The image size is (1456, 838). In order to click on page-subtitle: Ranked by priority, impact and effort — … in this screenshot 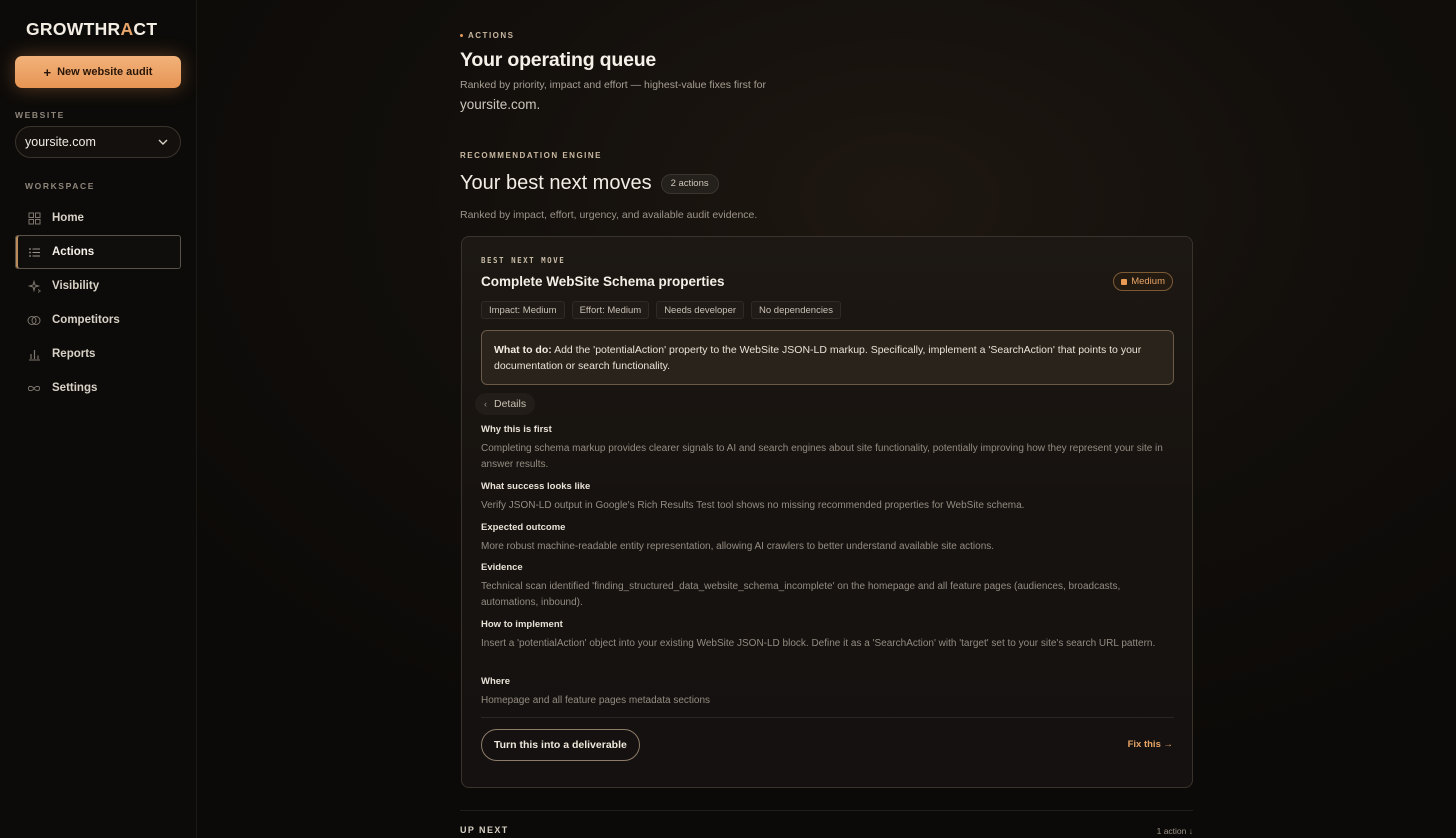, I will do `click(613, 85)`.